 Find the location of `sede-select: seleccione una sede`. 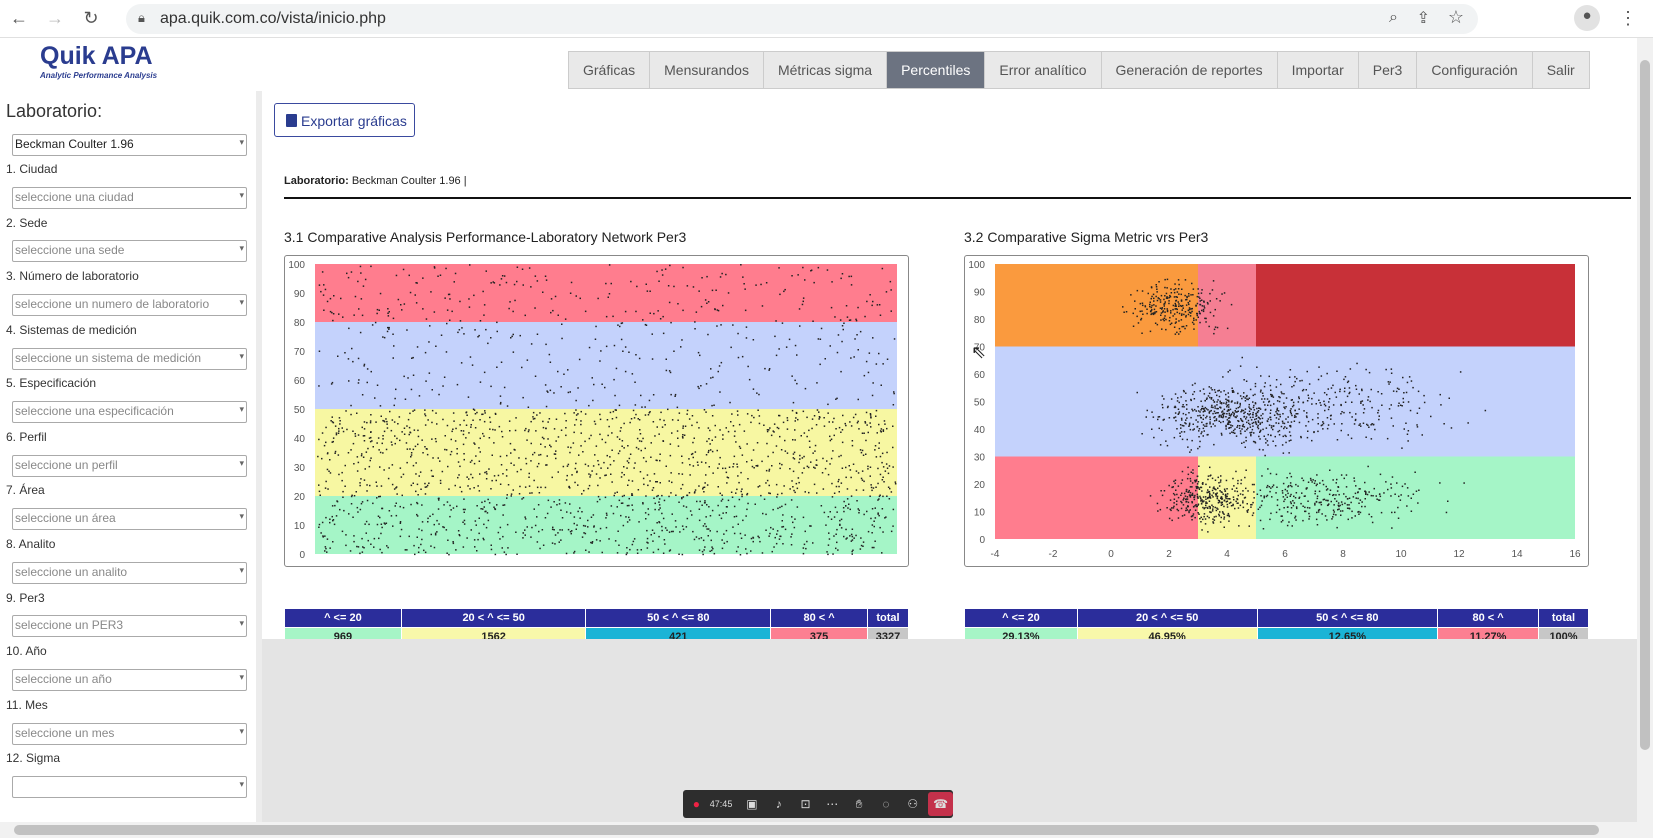

sede-select: seleccione una sede is located at coordinates (129, 251).